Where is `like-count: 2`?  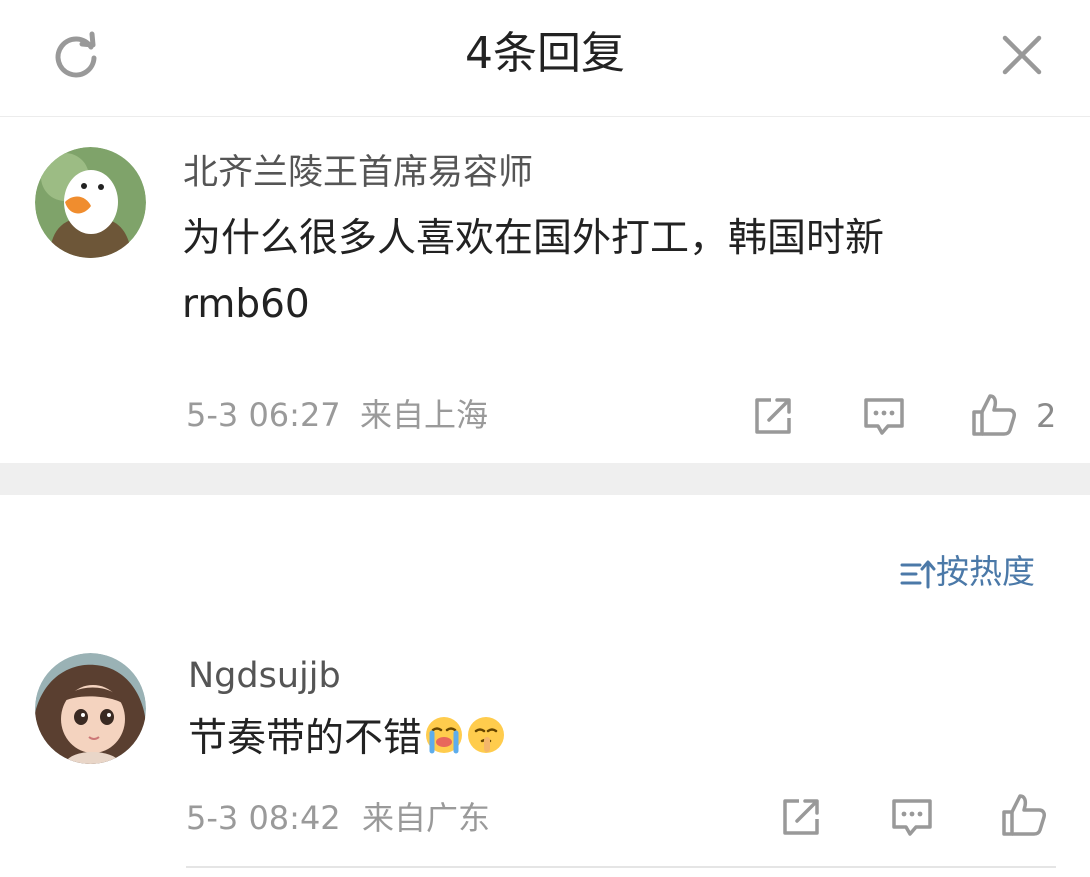
like-count: 2 is located at coordinates (1046, 416).